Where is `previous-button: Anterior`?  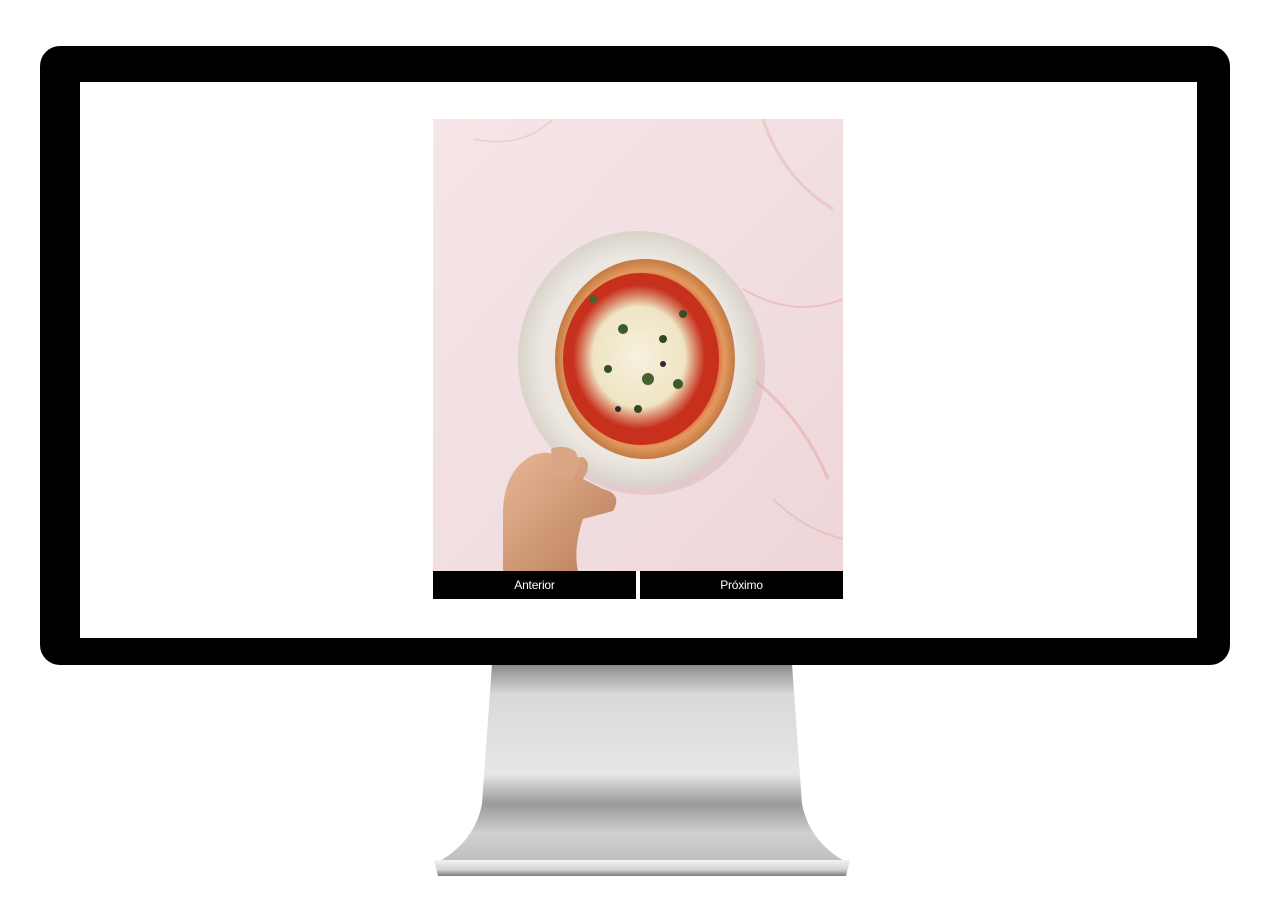
previous-button: Anterior is located at coordinates (534, 585).